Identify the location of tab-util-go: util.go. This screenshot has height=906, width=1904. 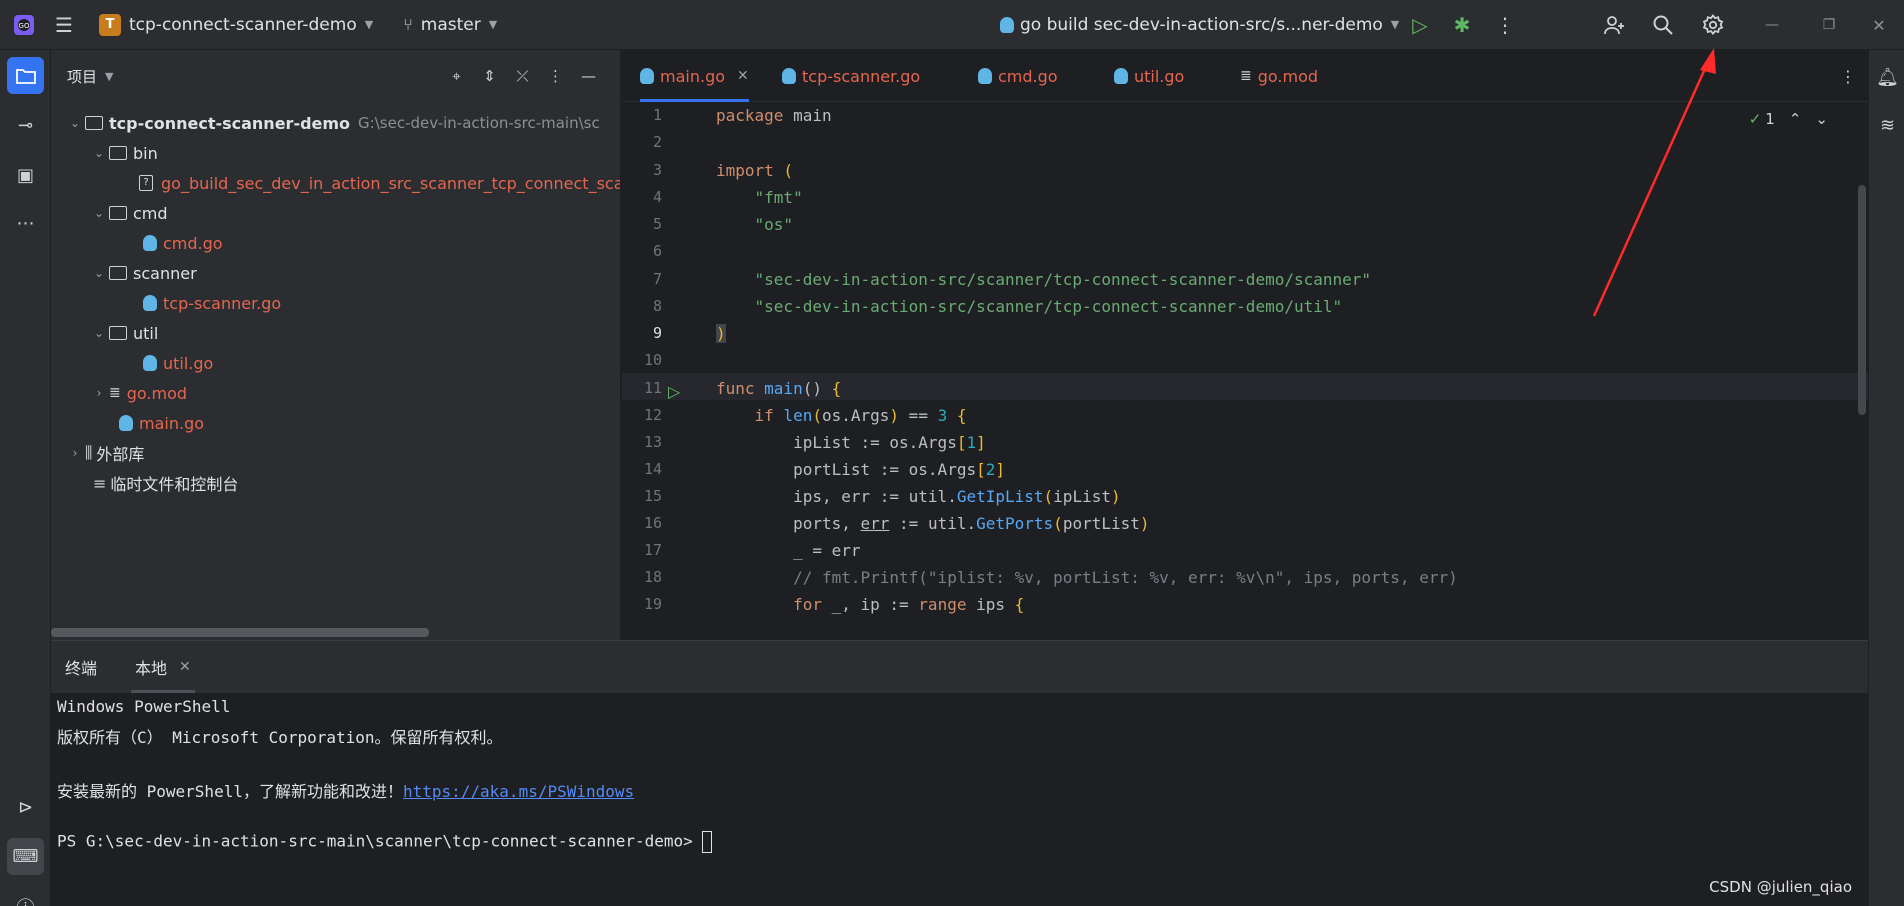
(1149, 76).